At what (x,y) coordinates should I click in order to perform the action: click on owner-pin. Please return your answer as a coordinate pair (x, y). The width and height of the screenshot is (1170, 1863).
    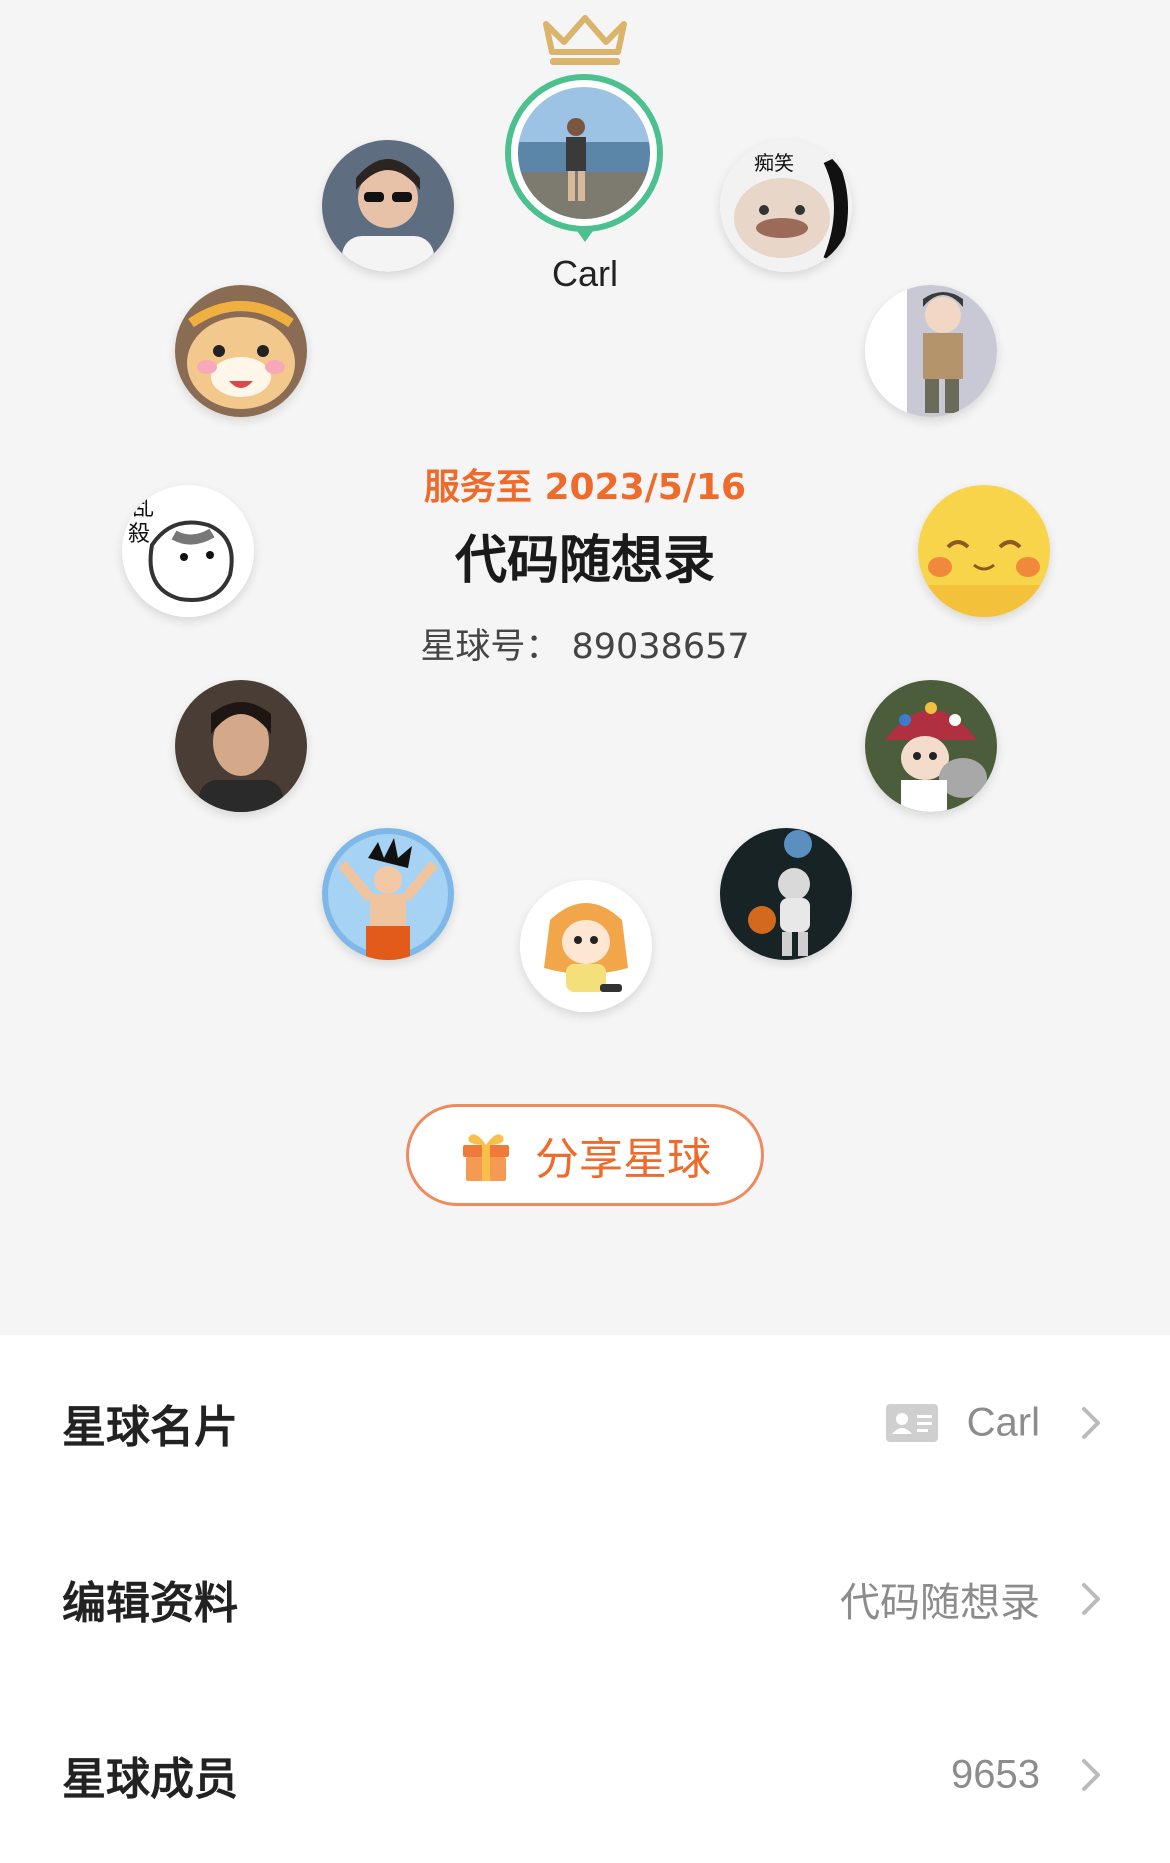
    Looking at the image, I should click on (585, 235).